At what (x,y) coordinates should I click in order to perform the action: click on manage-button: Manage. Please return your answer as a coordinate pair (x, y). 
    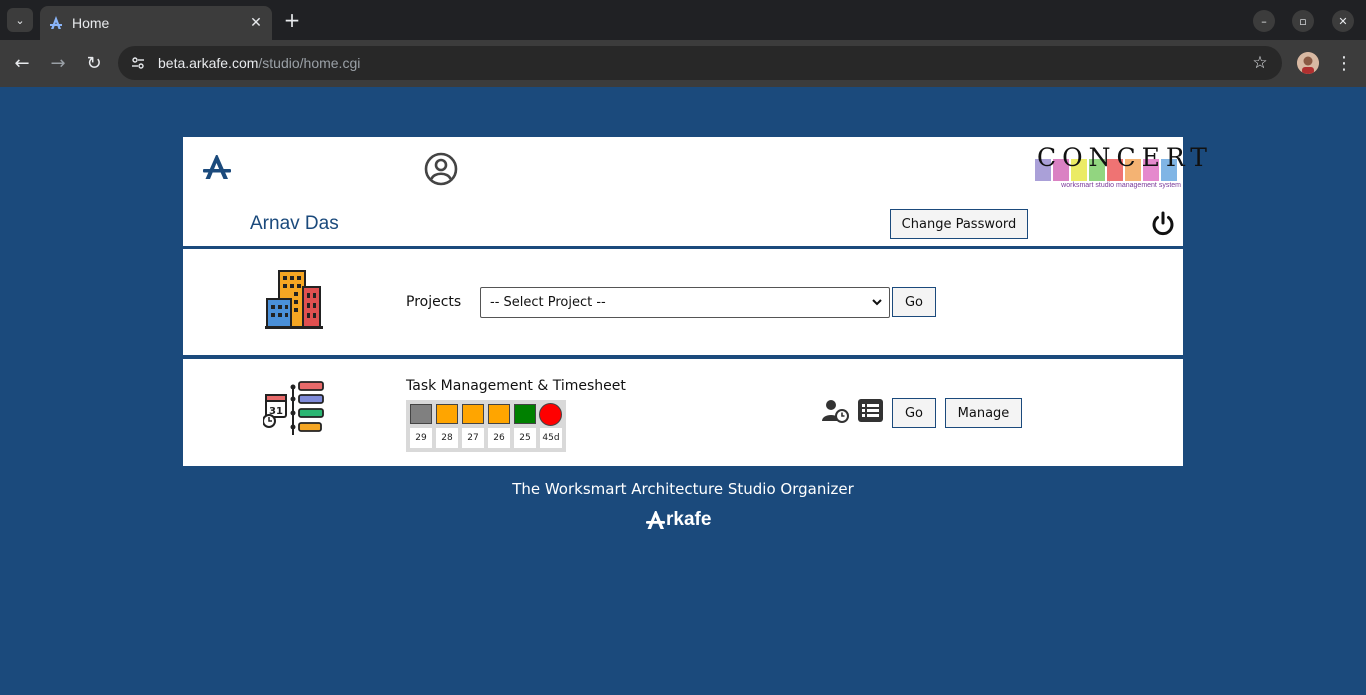
    Looking at the image, I should click on (983, 413).